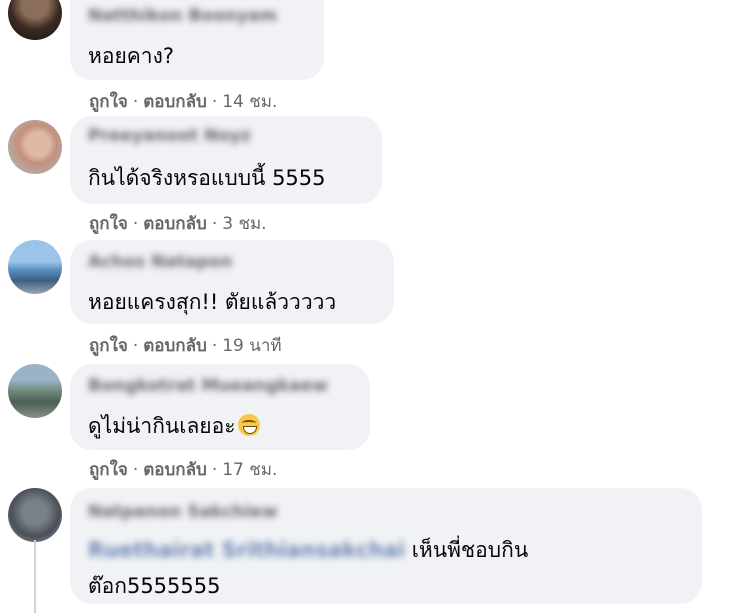 Image resolution: width=746 pixels, height=613 pixels. I want to click on comment-timestamp: 3 ชม., so click(244, 224).